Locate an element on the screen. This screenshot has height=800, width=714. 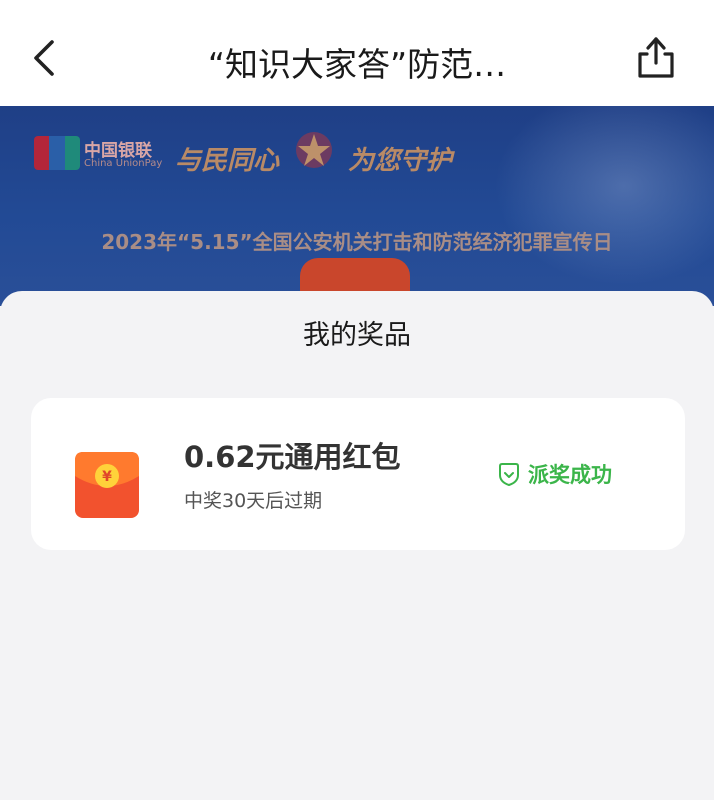
red-envelope-icon: ¥ is located at coordinates (107, 485).